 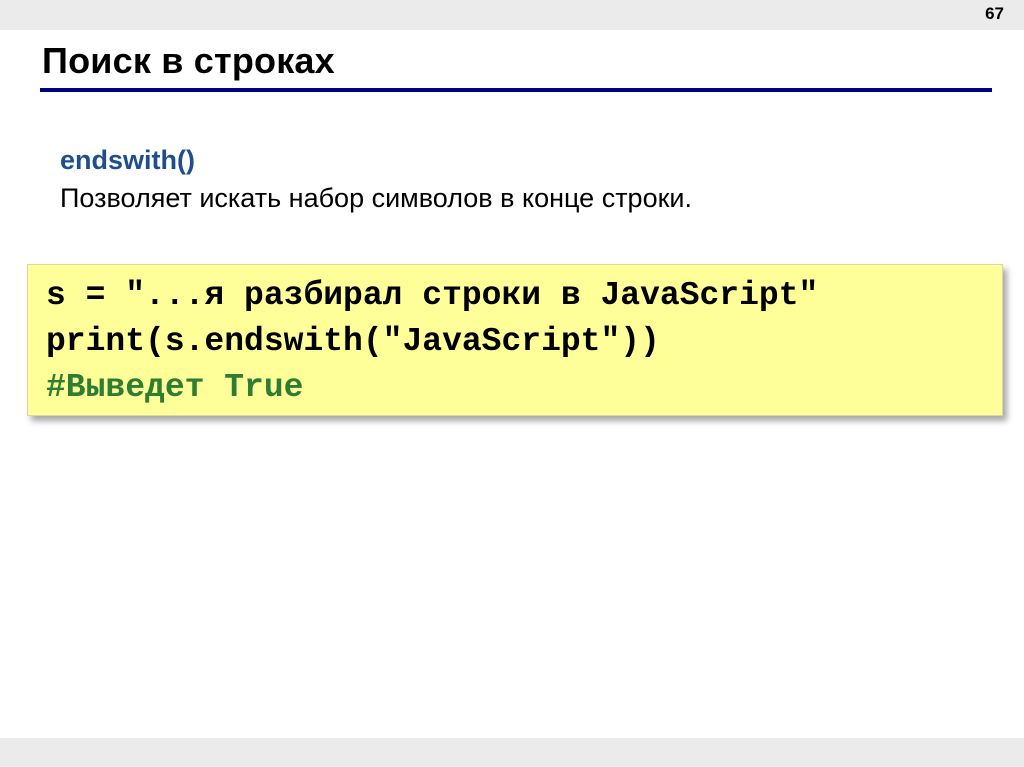 I want to click on top-band, so click(x=512, y=15).